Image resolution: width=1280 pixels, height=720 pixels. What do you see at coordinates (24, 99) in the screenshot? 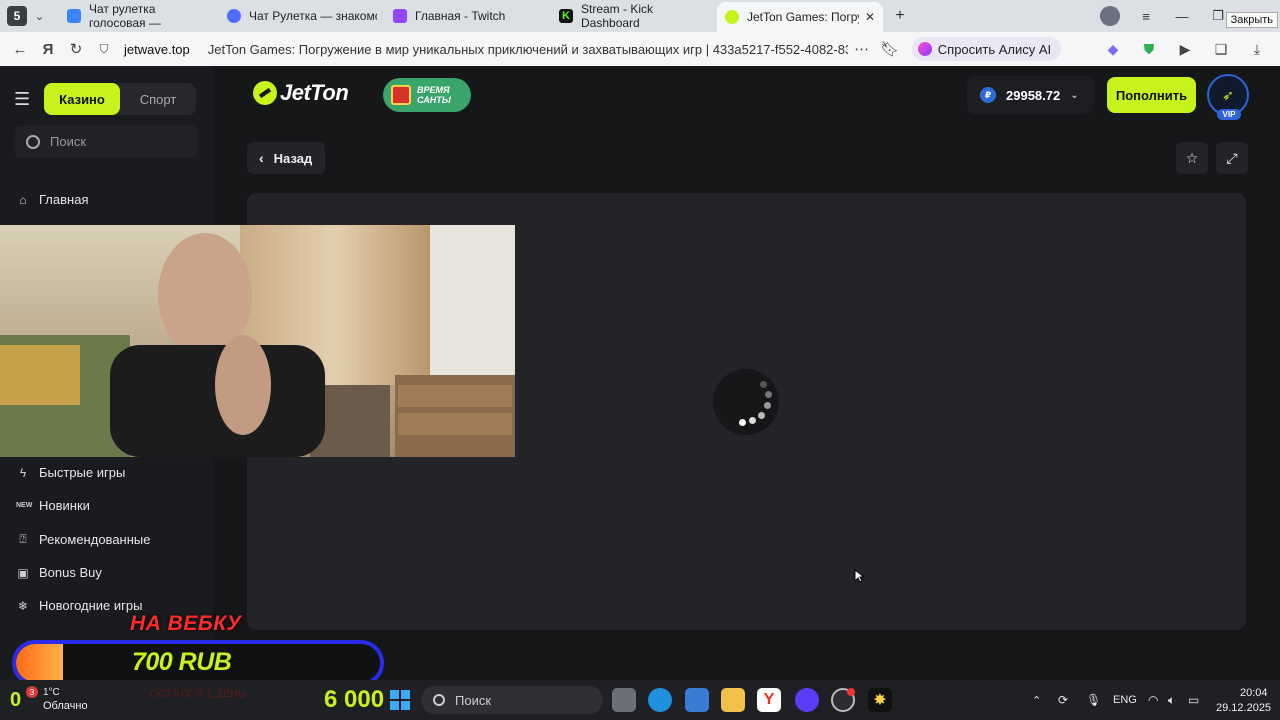
I see `hamburger-menu-icon: ☰` at bounding box center [24, 99].